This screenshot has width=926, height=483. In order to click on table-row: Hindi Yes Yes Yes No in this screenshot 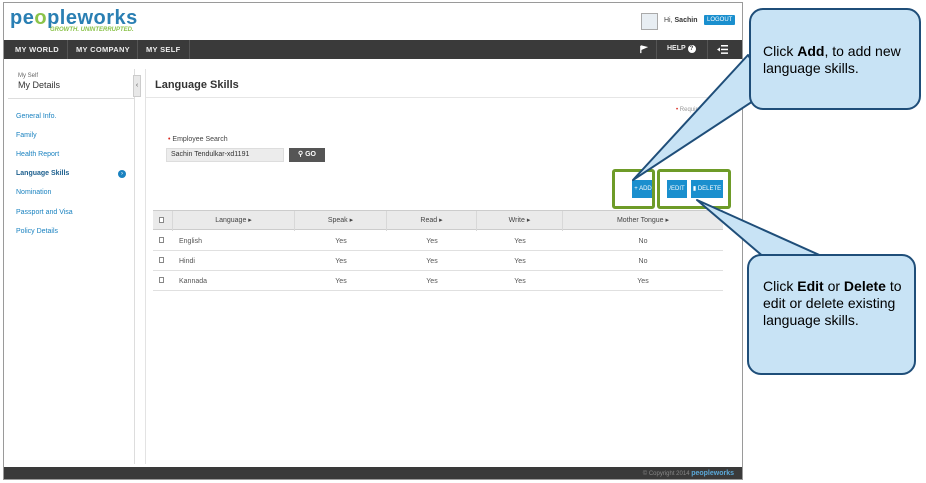, I will do `click(438, 261)`.